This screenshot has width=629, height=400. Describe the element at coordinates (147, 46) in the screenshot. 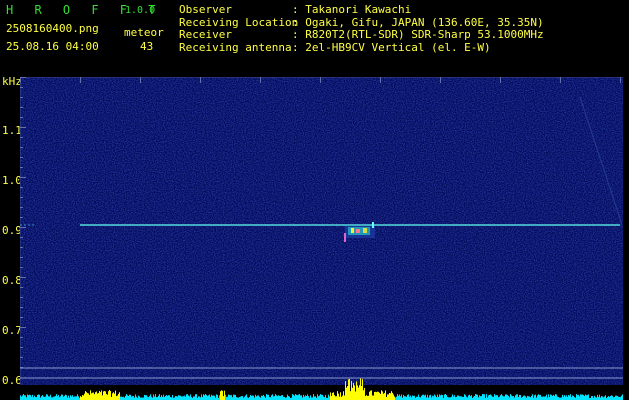

I see `meteor-count: 43` at that location.